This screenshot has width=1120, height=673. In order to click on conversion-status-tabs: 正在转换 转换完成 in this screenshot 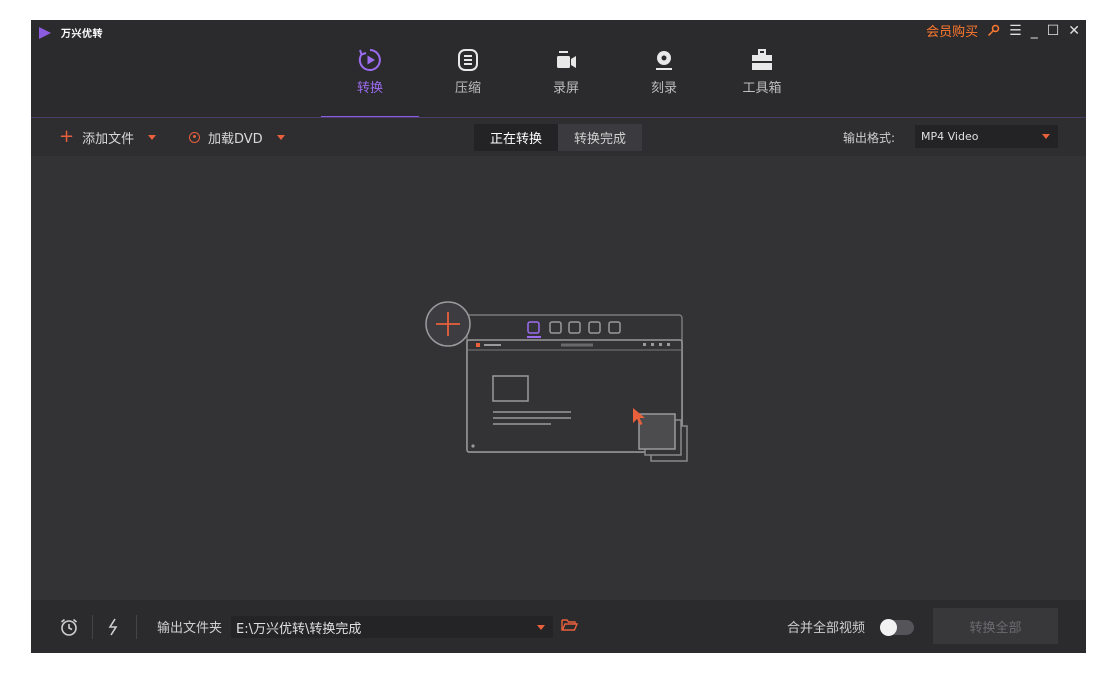, I will do `click(558, 137)`.